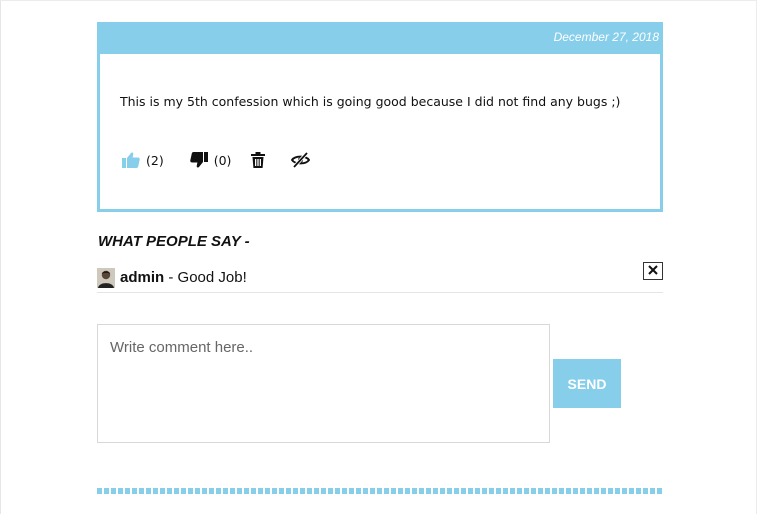 This screenshot has width=757, height=515. What do you see at coordinates (143, 160) in the screenshot?
I see `like-button: (2)` at bounding box center [143, 160].